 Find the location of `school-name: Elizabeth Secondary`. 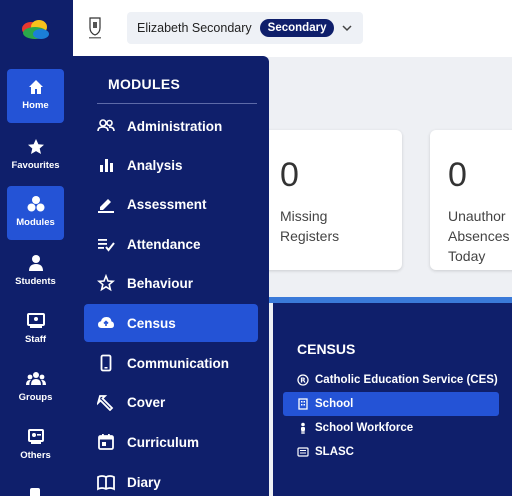

school-name: Elizabeth Secondary is located at coordinates (194, 28).